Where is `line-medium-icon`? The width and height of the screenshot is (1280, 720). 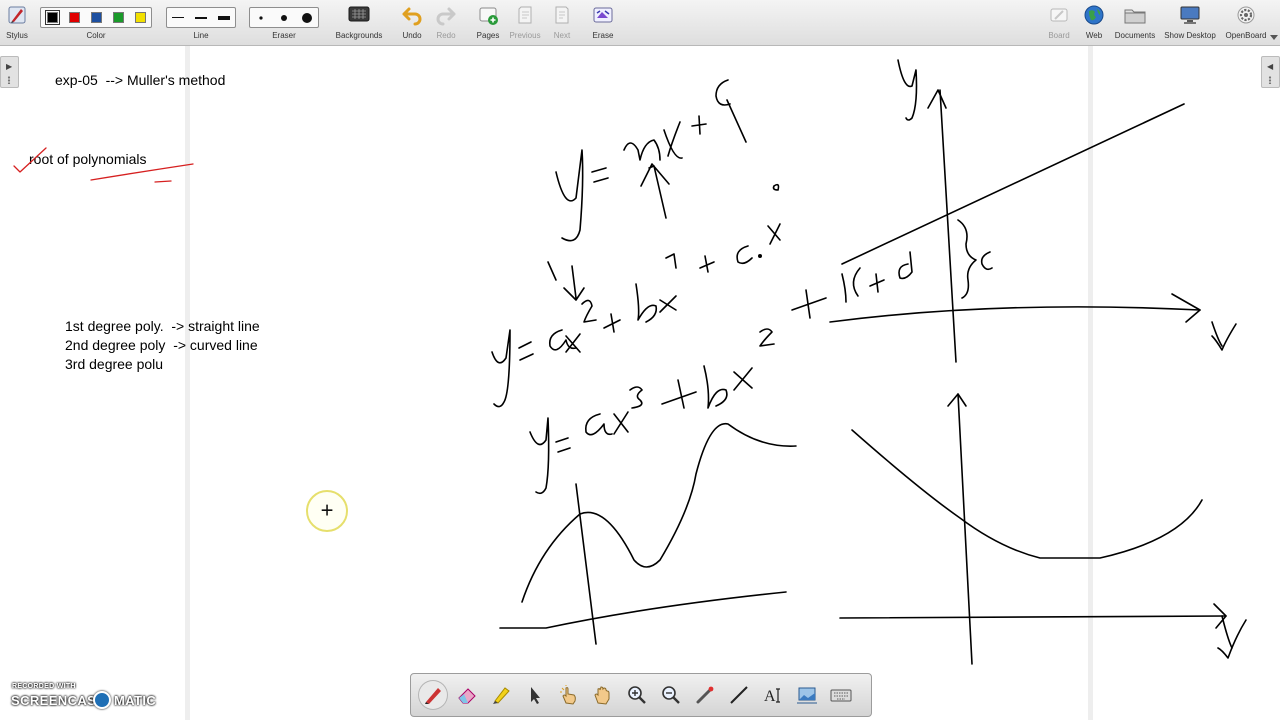
line-medium-icon is located at coordinates (200, 18).